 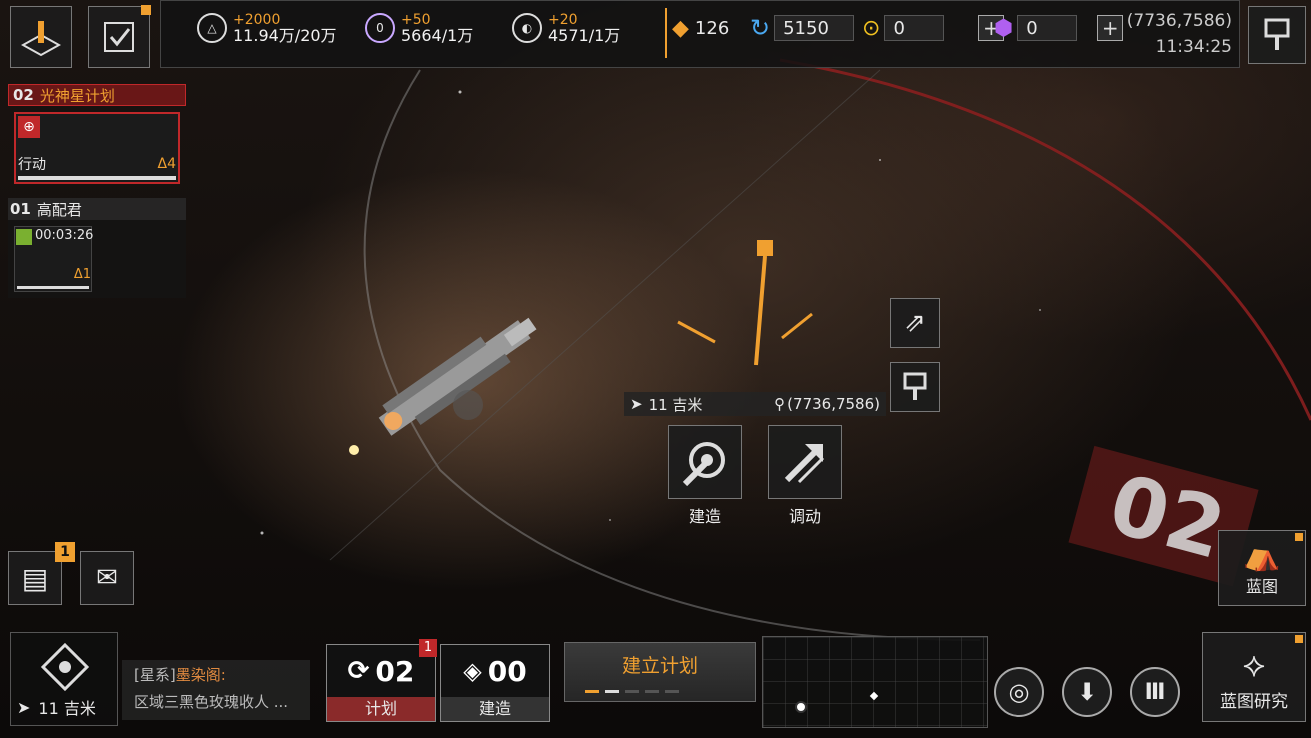 I want to click on plan-progress-indicator, so click(x=632, y=691).